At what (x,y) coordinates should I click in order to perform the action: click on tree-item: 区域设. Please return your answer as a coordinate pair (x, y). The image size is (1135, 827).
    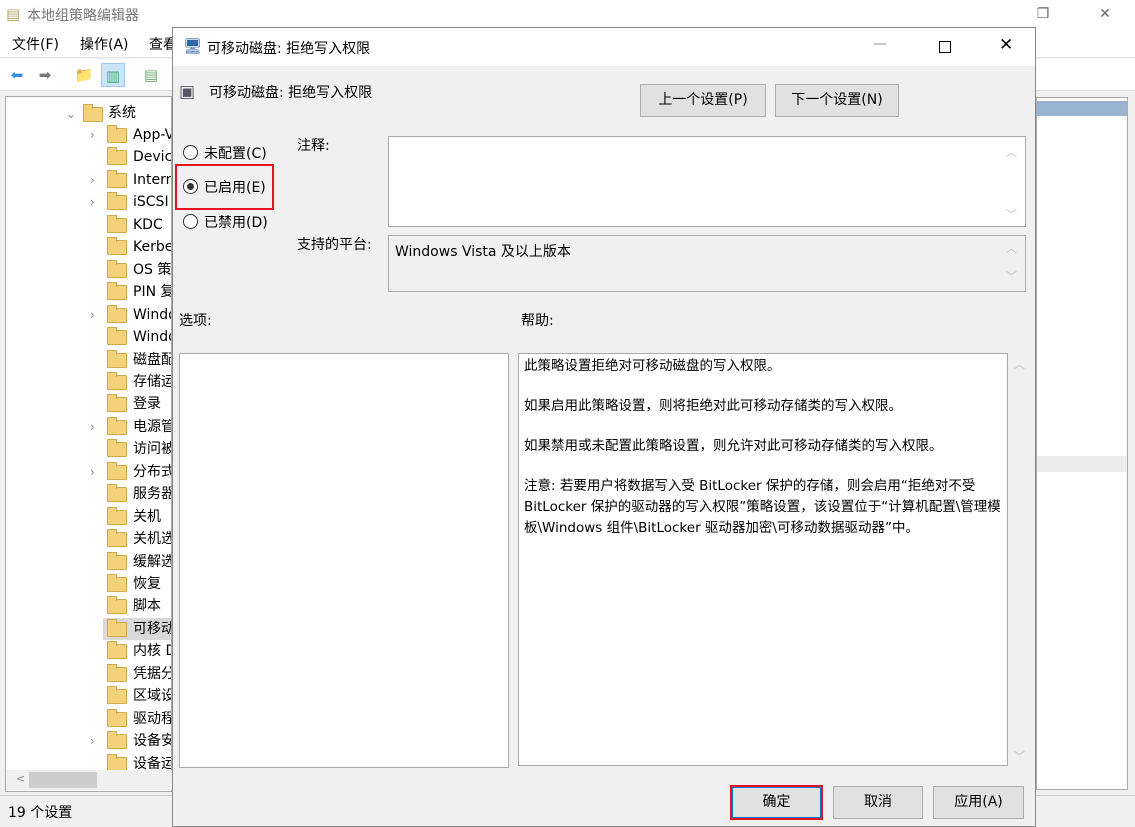
    Looking at the image, I should click on (137, 696).